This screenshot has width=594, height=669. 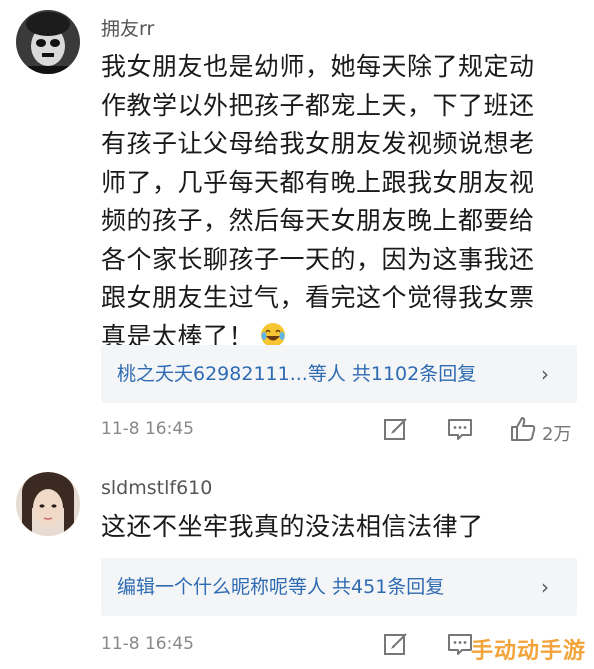 What do you see at coordinates (156, 488) in the screenshot?
I see `username: sldmstlf610` at bounding box center [156, 488].